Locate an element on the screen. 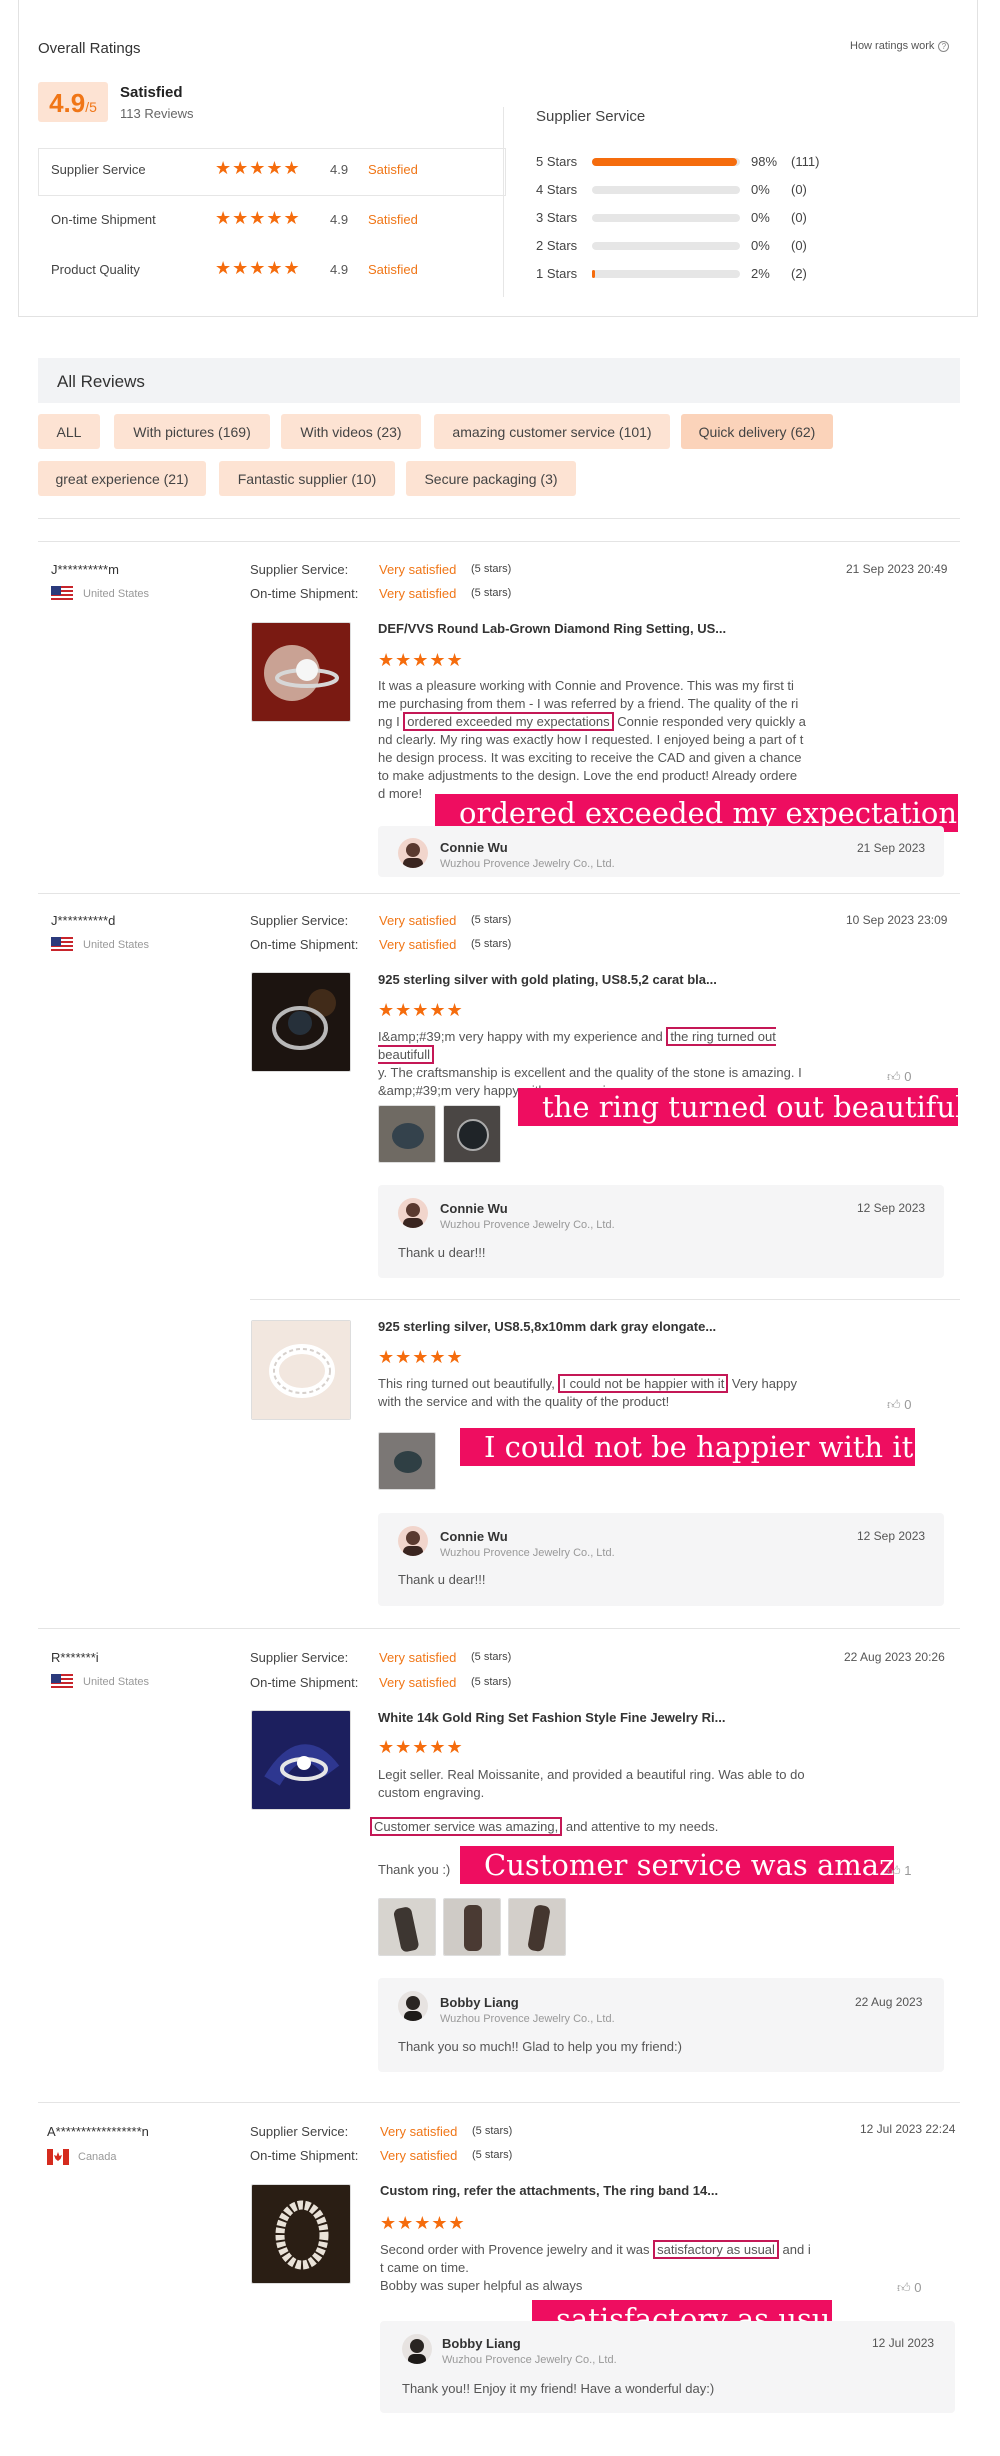  review-date: 21 Sep 2023 20:49 is located at coordinates (897, 569).